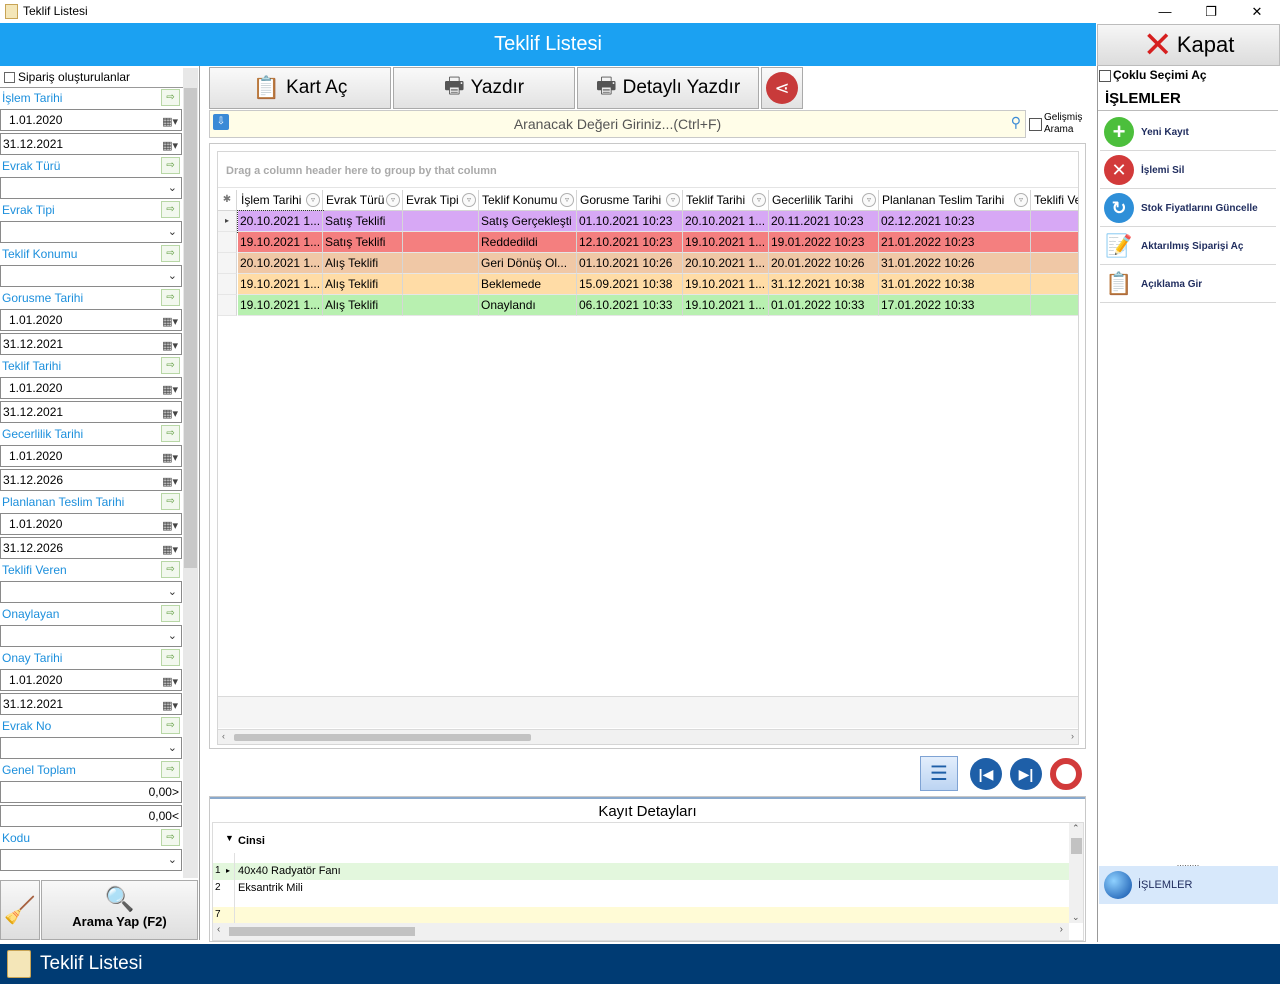 The height and width of the screenshot is (984, 1280). Describe the element at coordinates (630, 221) in the screenshot. I see `grid-cell: 01.10.2021 10:23` at that location.